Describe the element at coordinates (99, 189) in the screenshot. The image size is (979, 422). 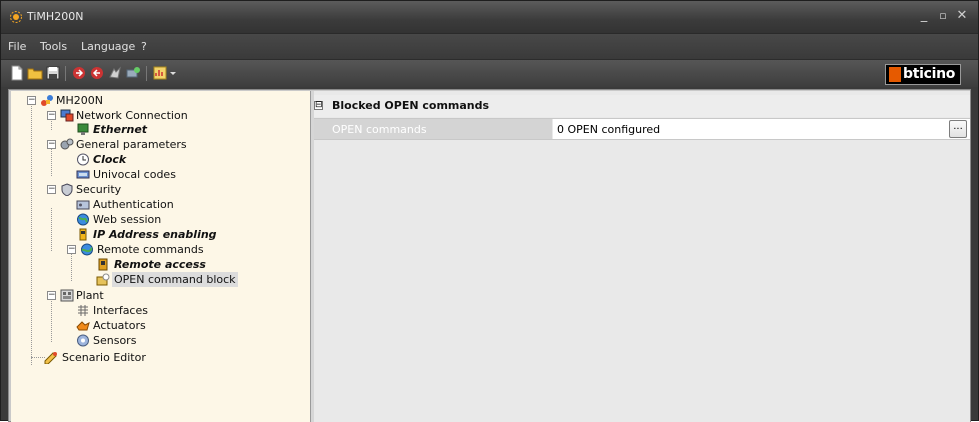
I see `tree-label: Security` at that location.